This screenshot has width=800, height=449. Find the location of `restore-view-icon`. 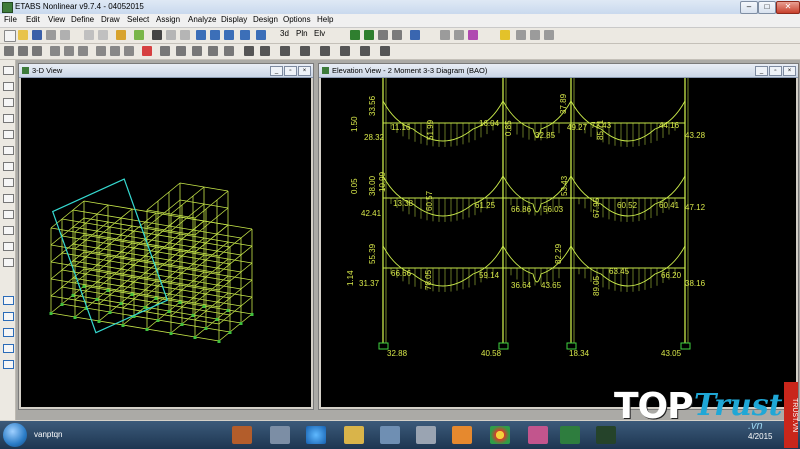

restore-view-icon is located at coordinates (185, 35).